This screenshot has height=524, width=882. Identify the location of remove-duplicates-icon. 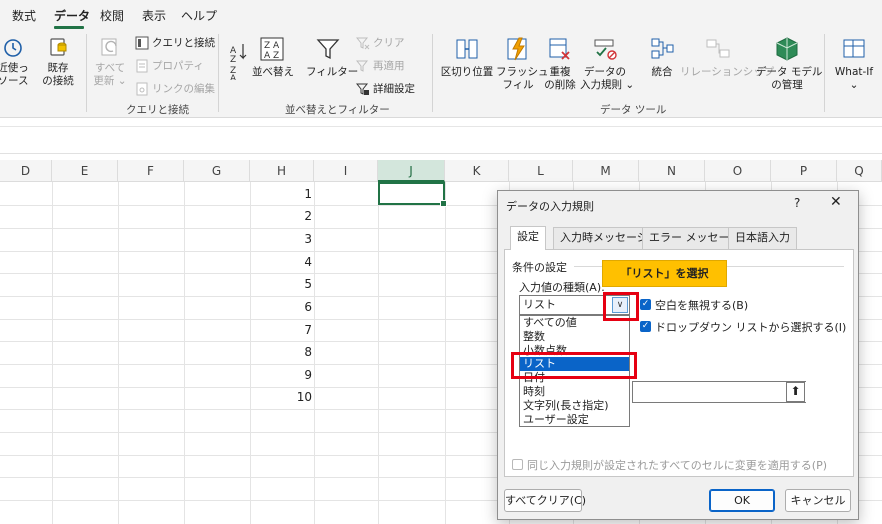
(559, 49).